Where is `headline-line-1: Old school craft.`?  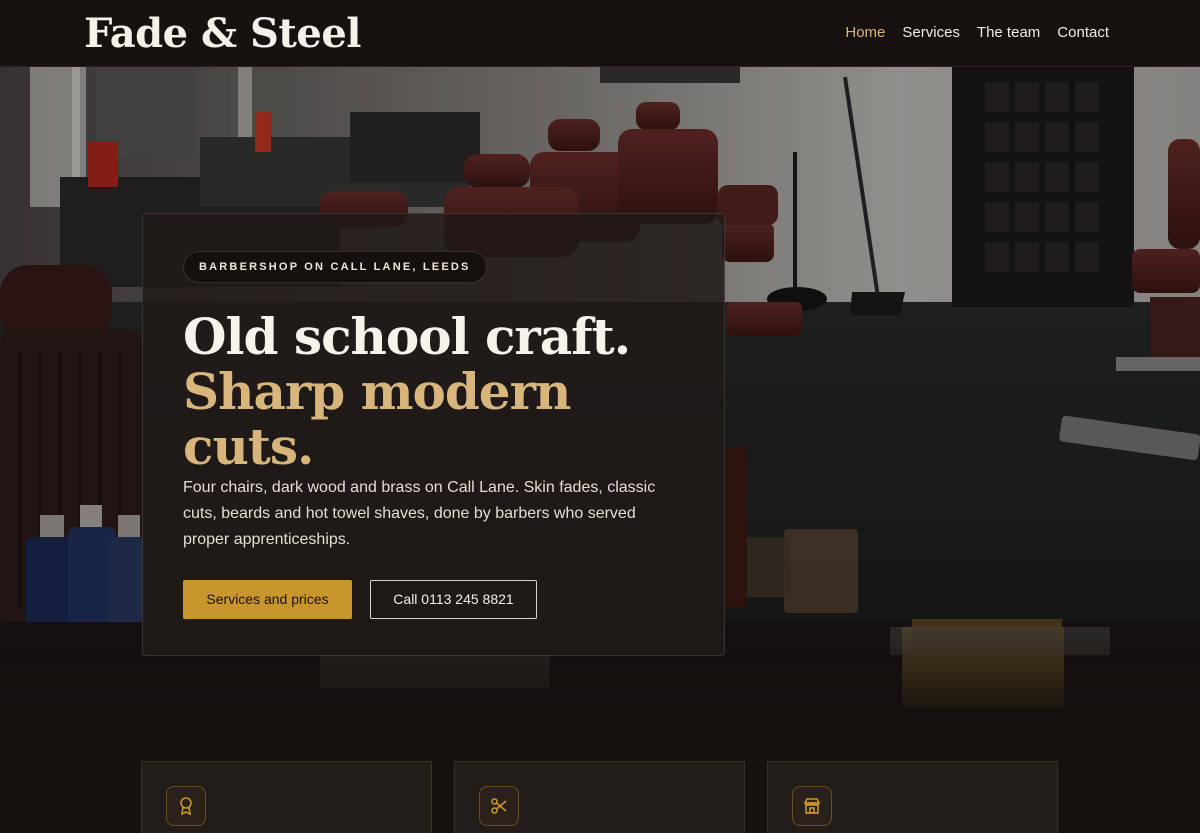 headline-line-1: Old school craft. is located at coordinates (407, 336).